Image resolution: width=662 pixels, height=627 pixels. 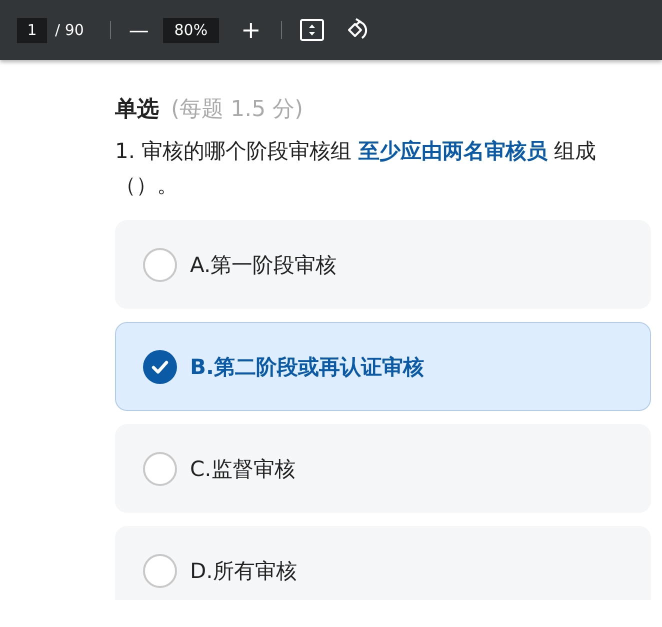 I want to click on answer-option: C.监督审核, so click(x=383, y=468).